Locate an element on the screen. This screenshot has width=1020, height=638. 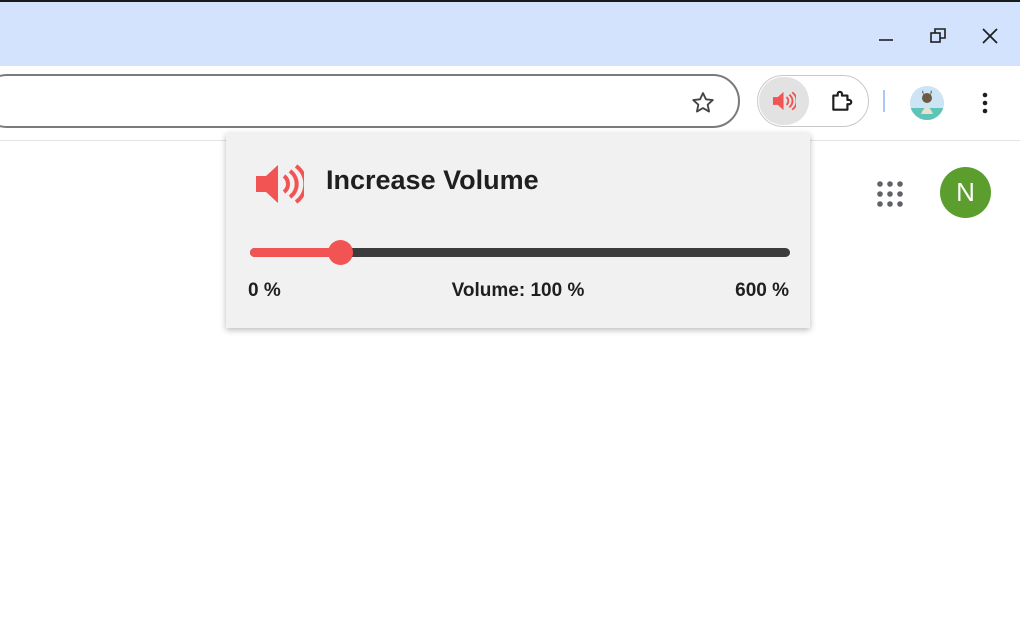
account-initial: N is located at coordinates (965, 192).